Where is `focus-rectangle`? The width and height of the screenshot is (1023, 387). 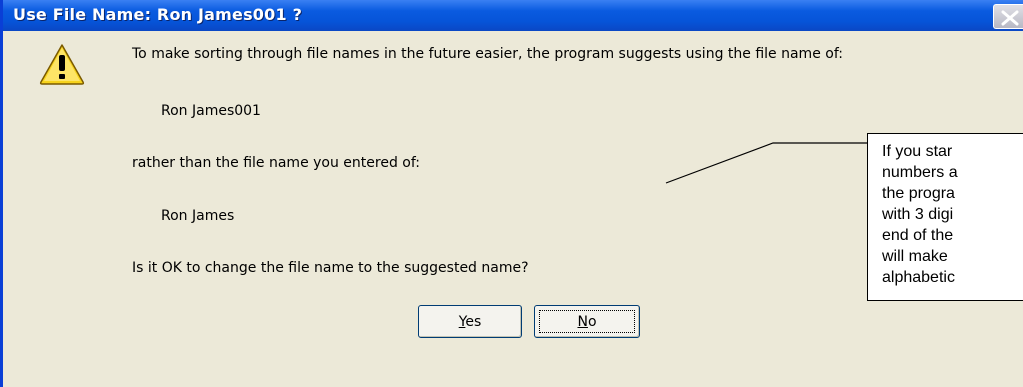 focus-rectangle is located at coordinates (587, 321).